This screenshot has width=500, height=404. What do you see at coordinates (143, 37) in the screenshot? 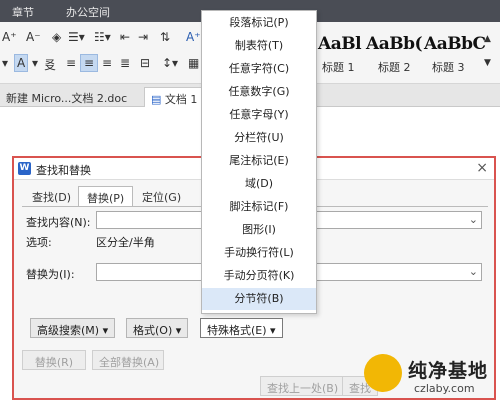
I see `indent-icon: ⇥` at bounding box center [143, 37].